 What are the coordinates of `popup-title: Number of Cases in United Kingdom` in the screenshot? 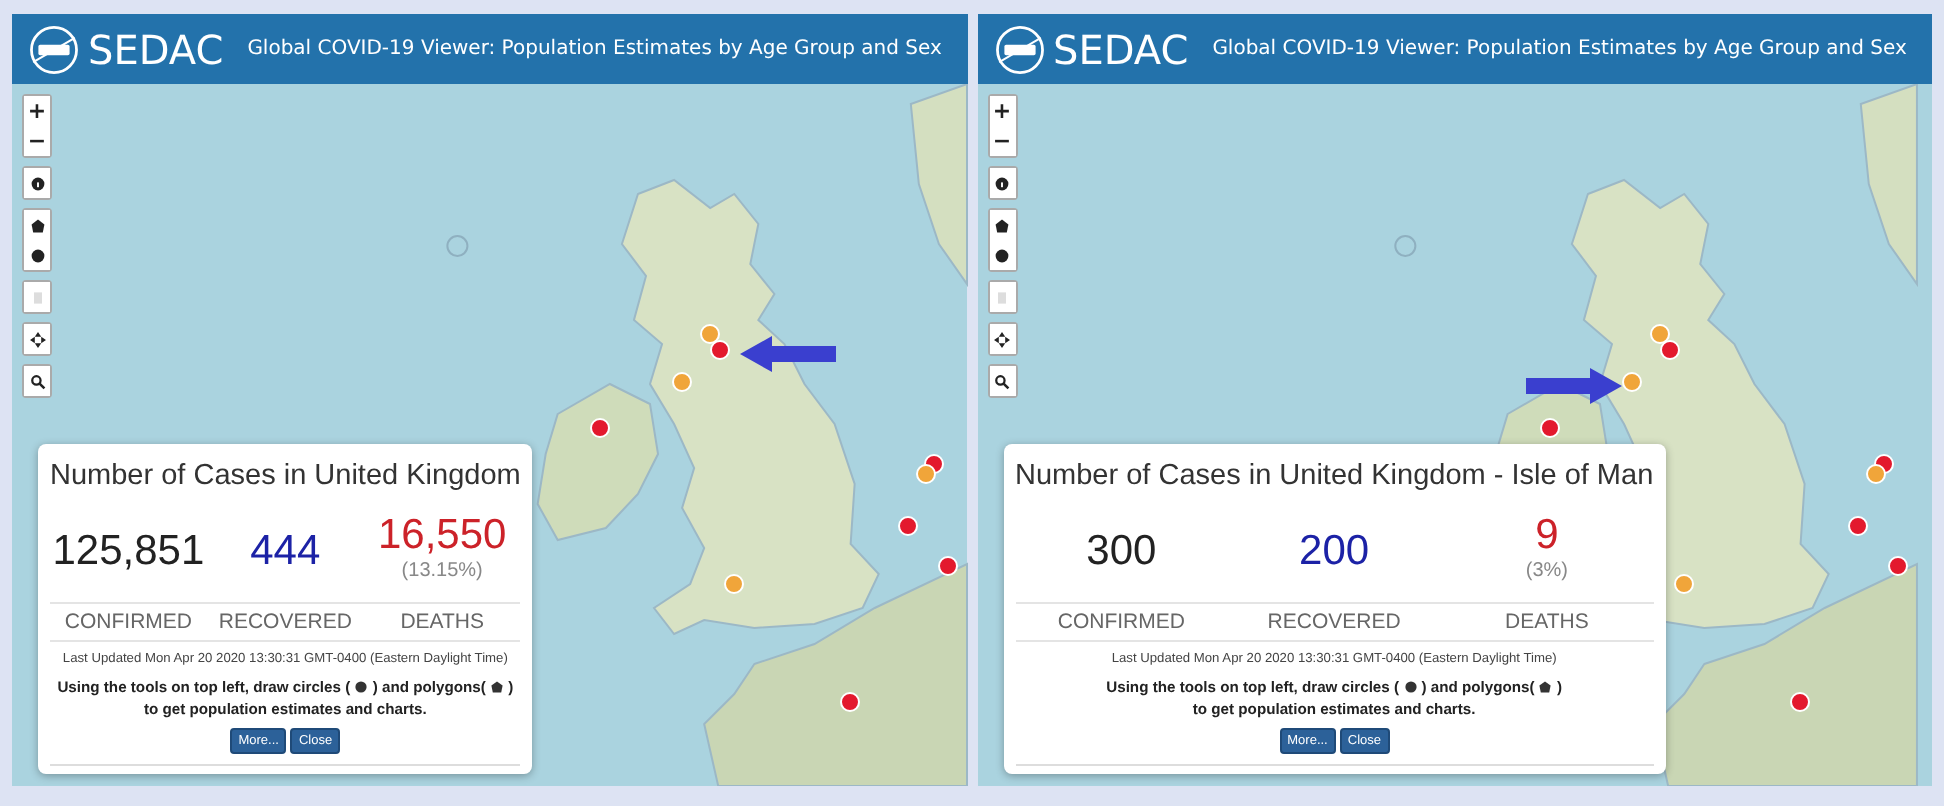 It's located at (285, 476).